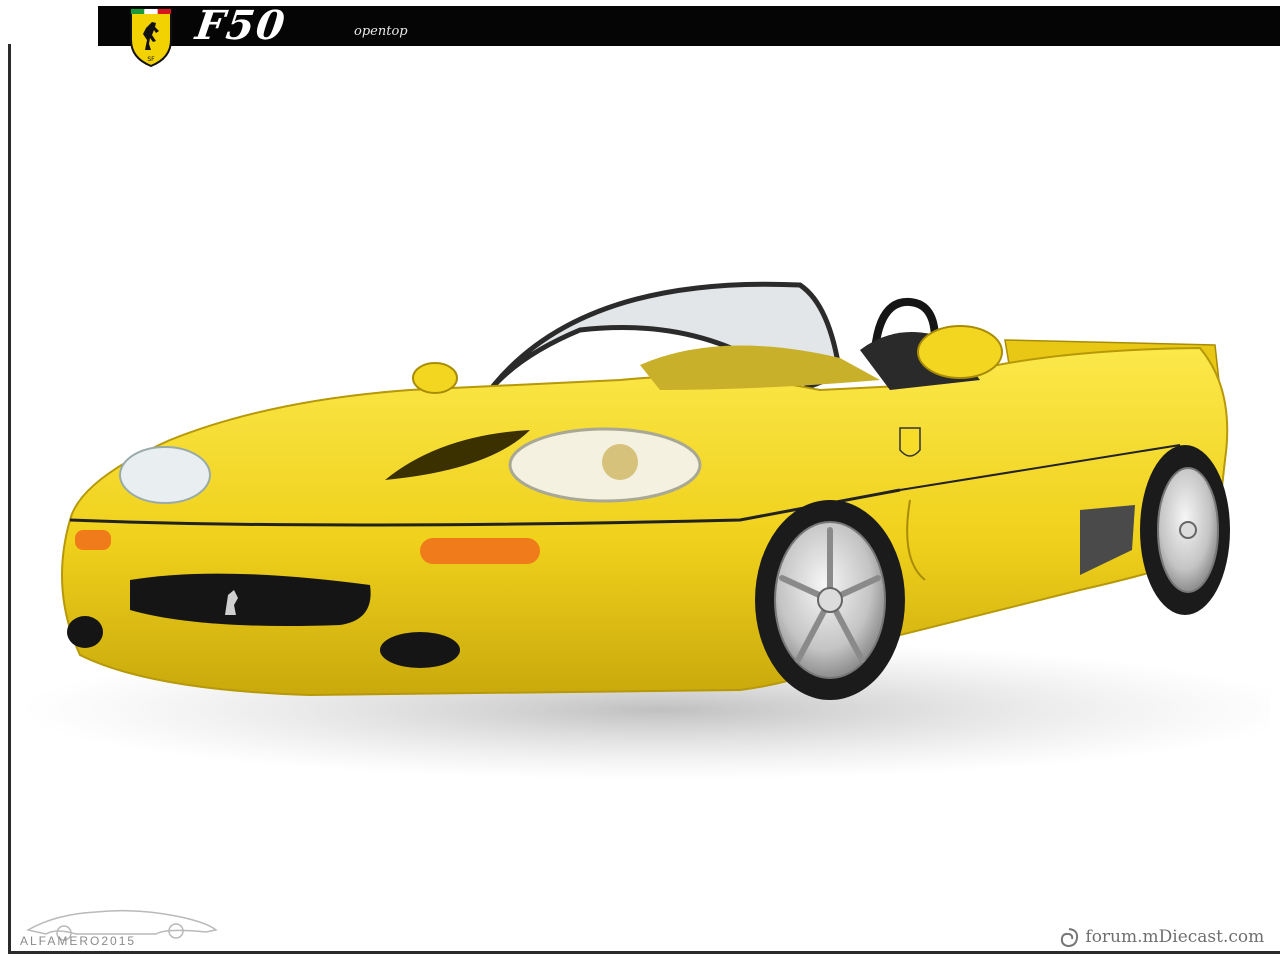 The width and height of the screenshot is (1280, 960). I want to click on site-watermark: forum.mDiecast.com, so click(1168, 937).